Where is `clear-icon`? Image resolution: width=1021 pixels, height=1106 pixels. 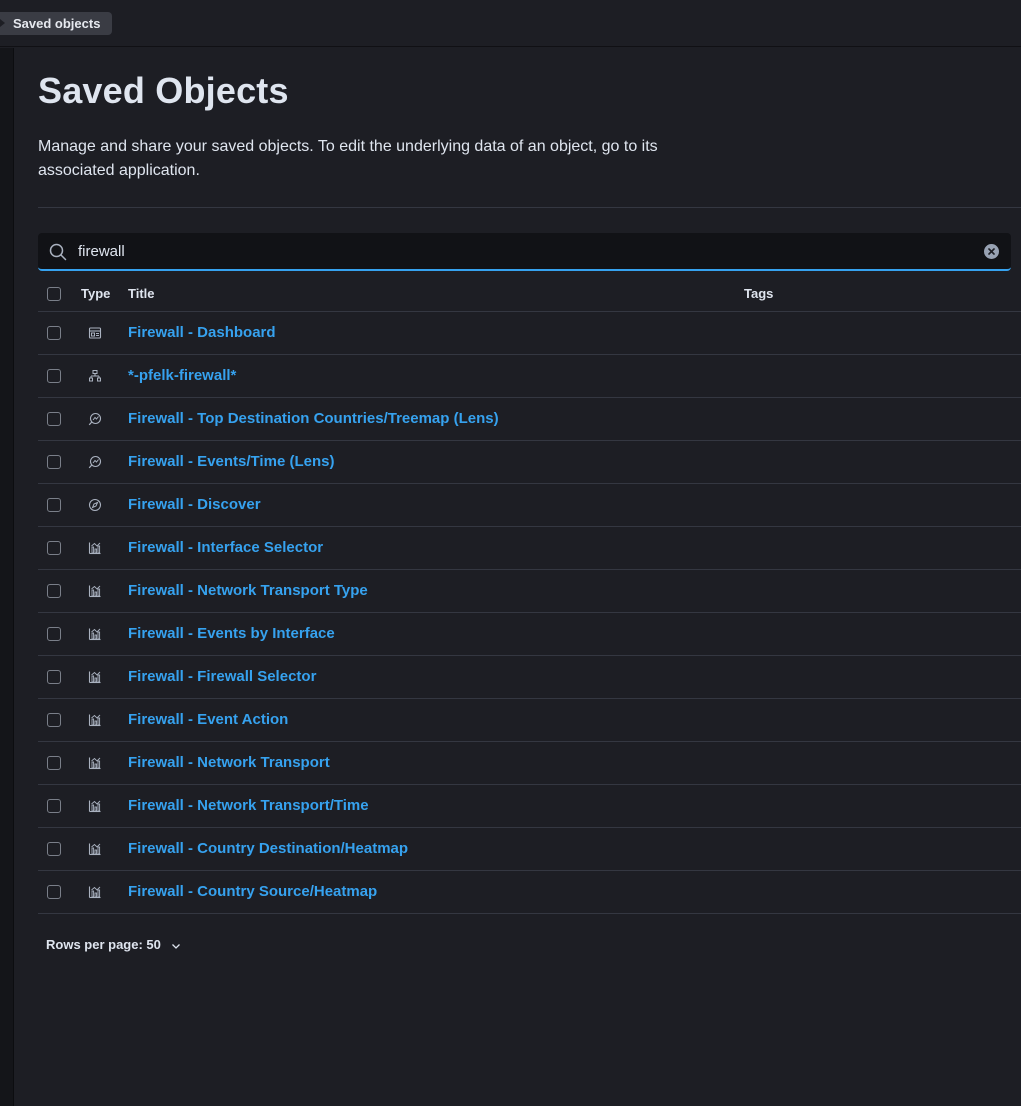 clear-icon is located at coordinates (991, 251).